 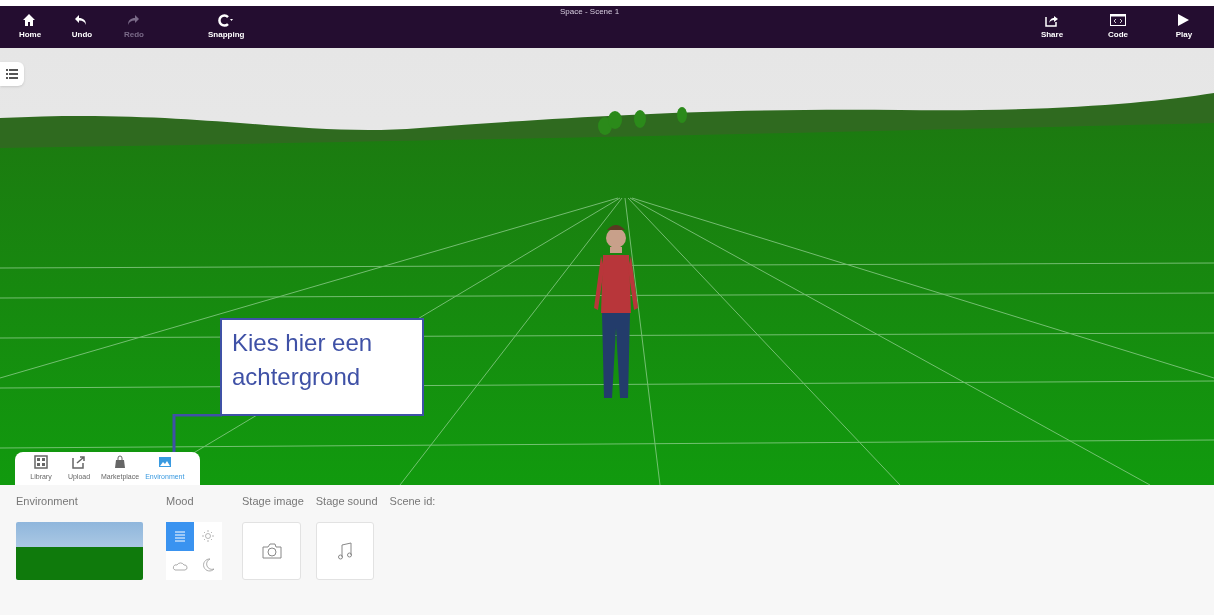 What do you see at coordinates (208, 565) in the screenshot?
I see `moon-icon` at bounding box center [208, 565].